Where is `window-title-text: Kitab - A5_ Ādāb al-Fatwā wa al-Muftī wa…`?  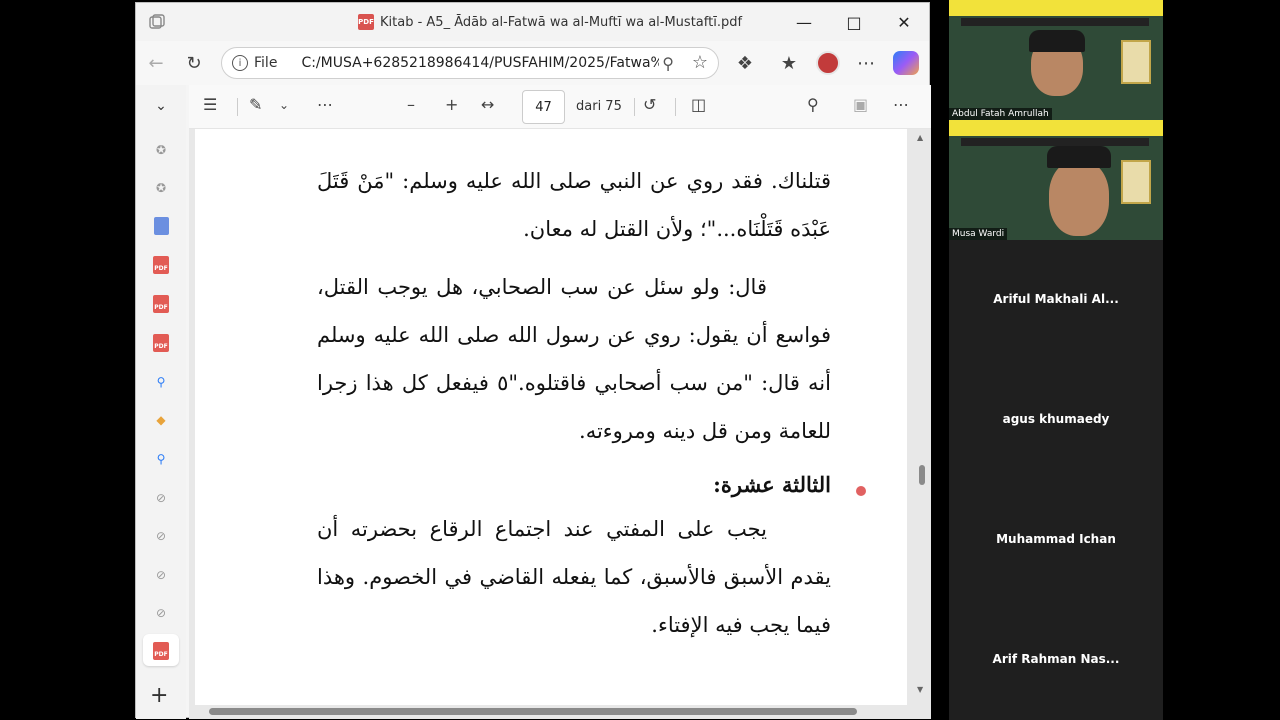 window-title-text: Kitab - A5_ Ādāb al-Fatwā wa al-Muftī wa… is located at coordinates (561, 22).